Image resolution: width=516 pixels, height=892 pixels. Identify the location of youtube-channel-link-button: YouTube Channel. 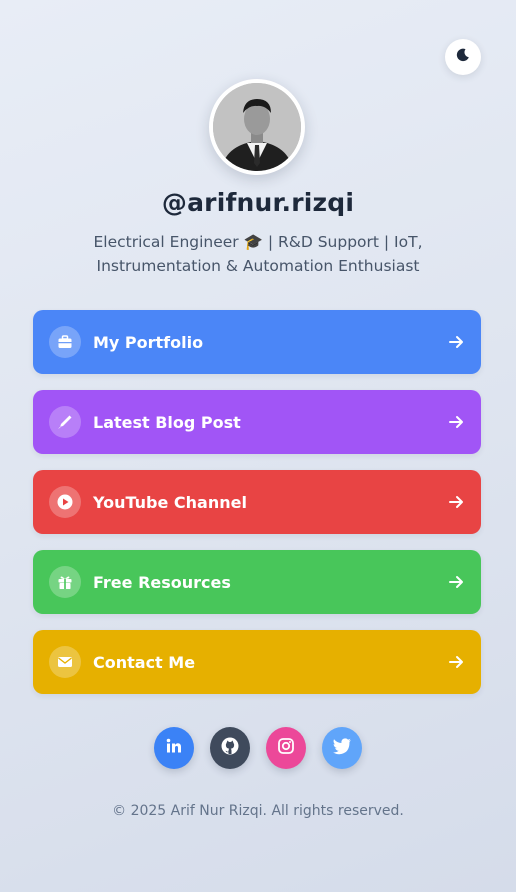
(257, 502).